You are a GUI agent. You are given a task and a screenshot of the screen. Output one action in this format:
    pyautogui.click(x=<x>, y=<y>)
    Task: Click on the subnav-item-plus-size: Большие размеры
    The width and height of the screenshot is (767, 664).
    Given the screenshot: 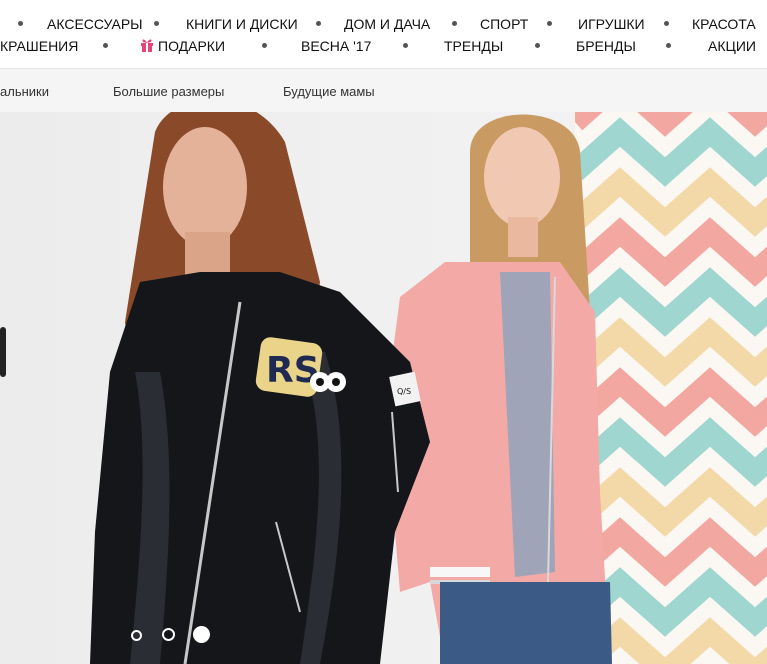 What is the action you would take?
    pyautogui.click(x=168, y=92)
    